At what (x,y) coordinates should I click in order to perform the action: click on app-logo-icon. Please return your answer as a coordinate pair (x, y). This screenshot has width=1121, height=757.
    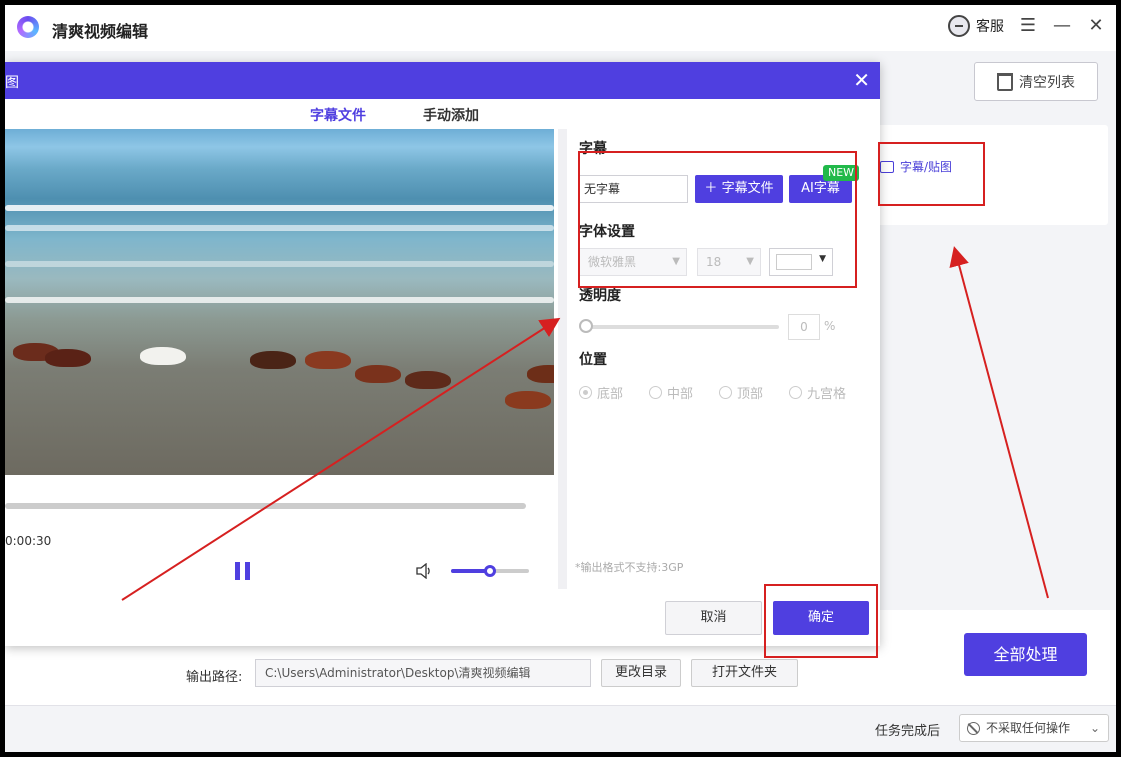
    Looking at the image, I should click on (28, 27).